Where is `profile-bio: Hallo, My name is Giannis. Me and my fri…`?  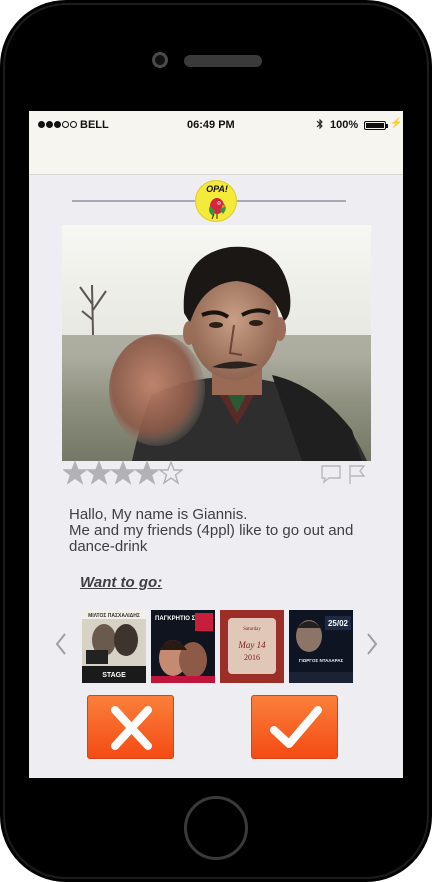 profile-bio: Hallo, My name is Giannis. Me and my fri… is located at coordinates (229, 531).